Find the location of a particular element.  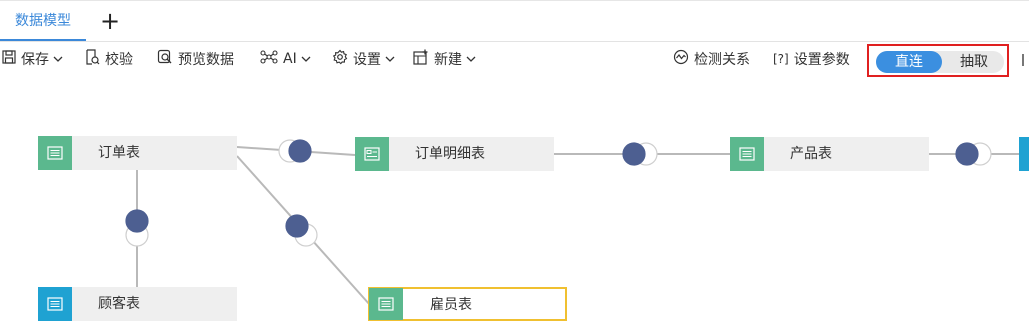

table-node-order-details: 订单明细表 is located at coordinates (454, 154).